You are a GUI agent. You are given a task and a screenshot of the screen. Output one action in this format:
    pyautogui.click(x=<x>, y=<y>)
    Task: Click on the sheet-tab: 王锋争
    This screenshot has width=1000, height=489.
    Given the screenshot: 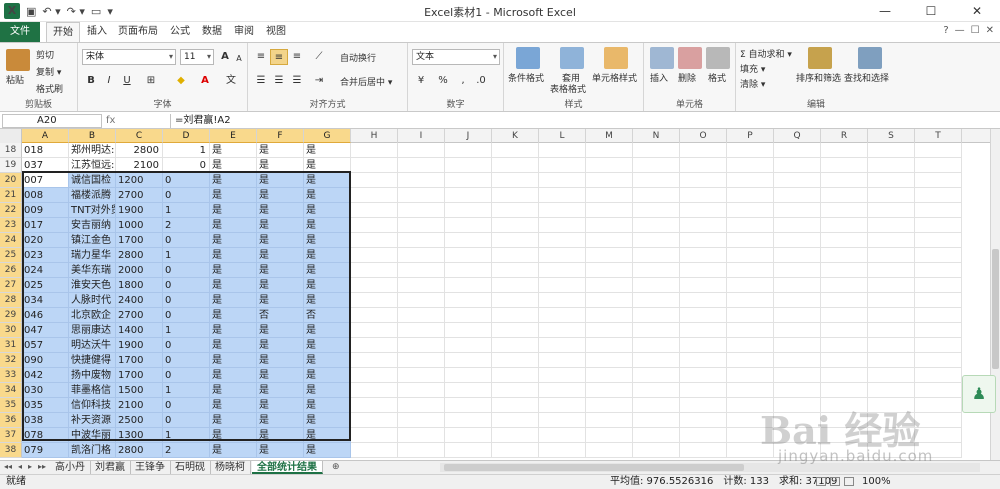 What is the action you would take?
    pyautogui.click(x=150, y=467)
    